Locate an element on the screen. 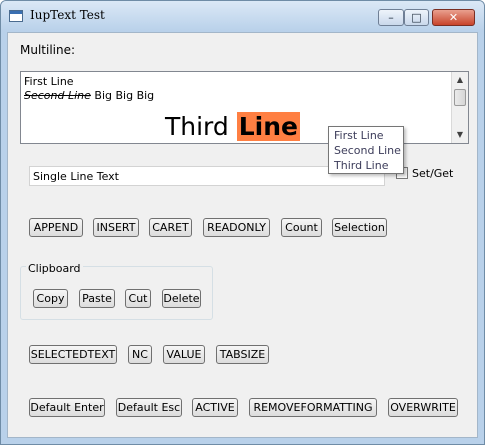 The height and width of the screenshot is (445, 485). multiline-label: Multiline: is located at coordinates (48, 50).